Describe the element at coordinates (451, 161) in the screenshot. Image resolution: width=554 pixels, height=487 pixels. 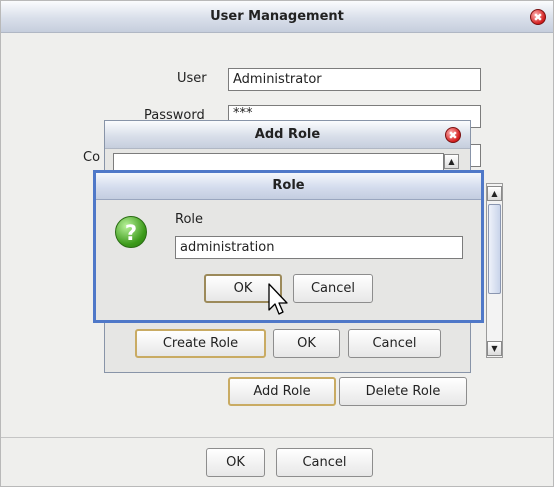
I see `add-role-scroll-up-icon: ▲` at that location.